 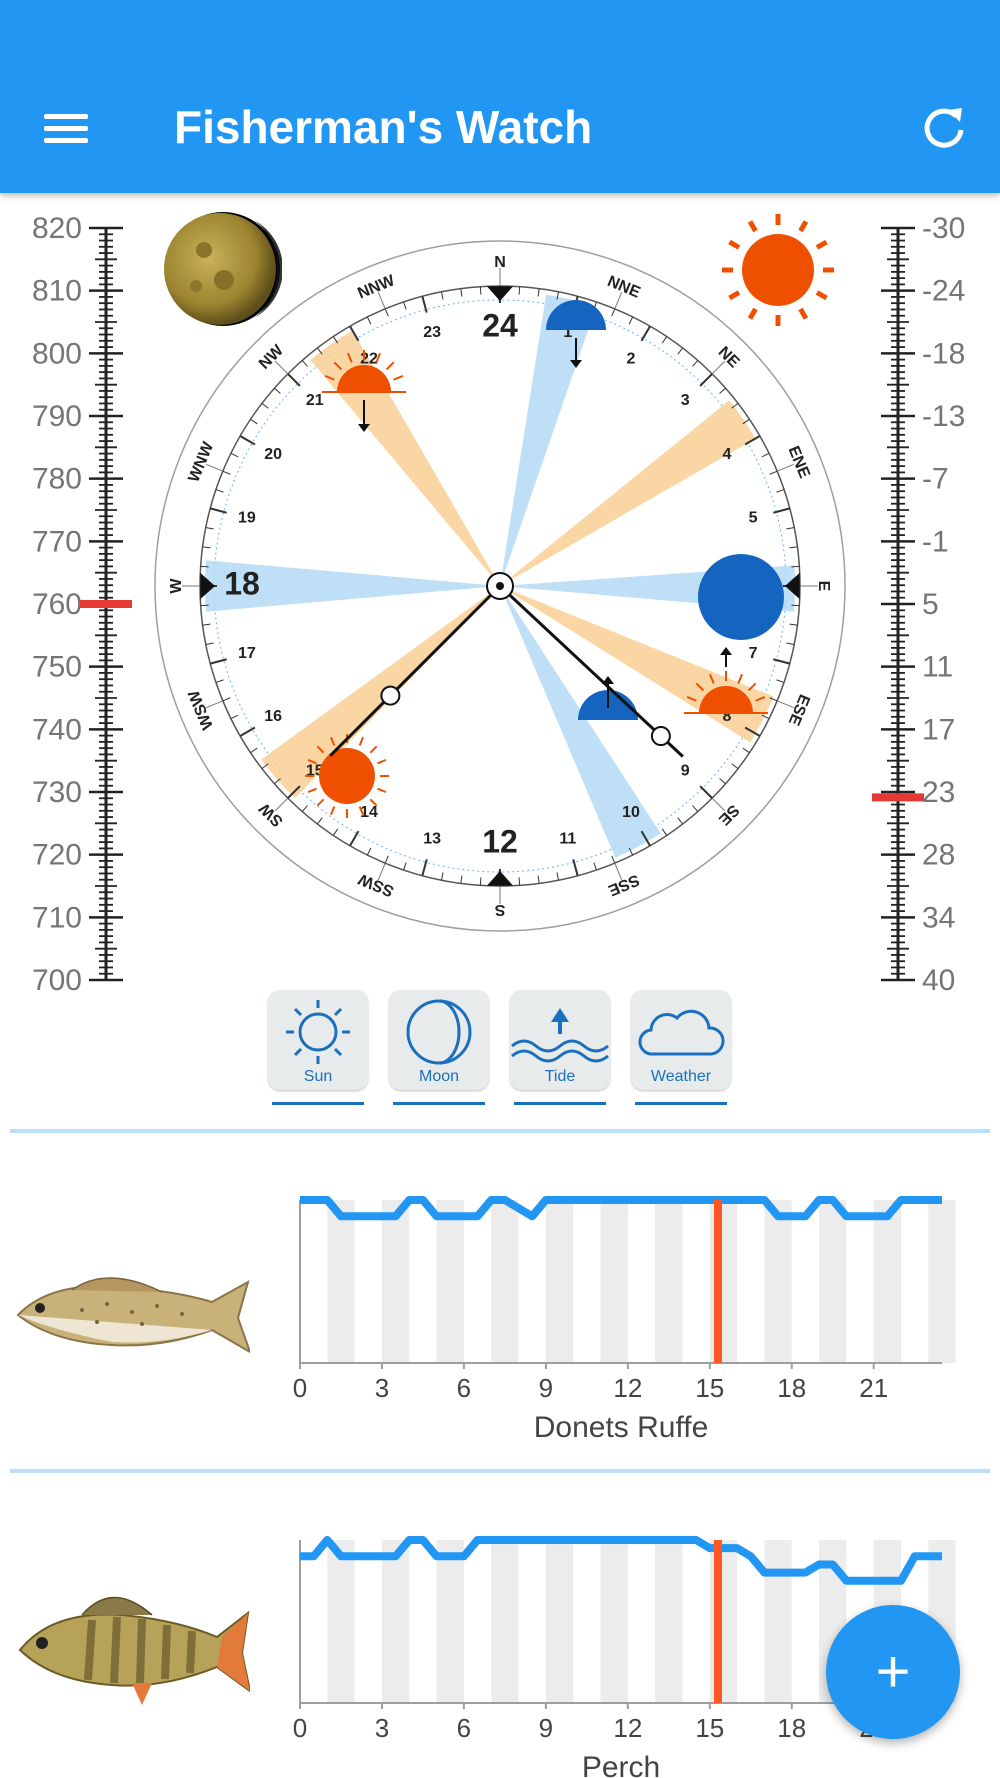 I want to click on scale-label: 820, so click(x=57, y=228).